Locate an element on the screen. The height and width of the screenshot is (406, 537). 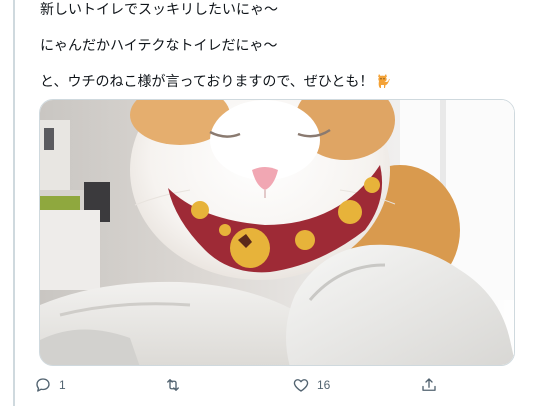
reply-icon is located at coordinates (43, 385).